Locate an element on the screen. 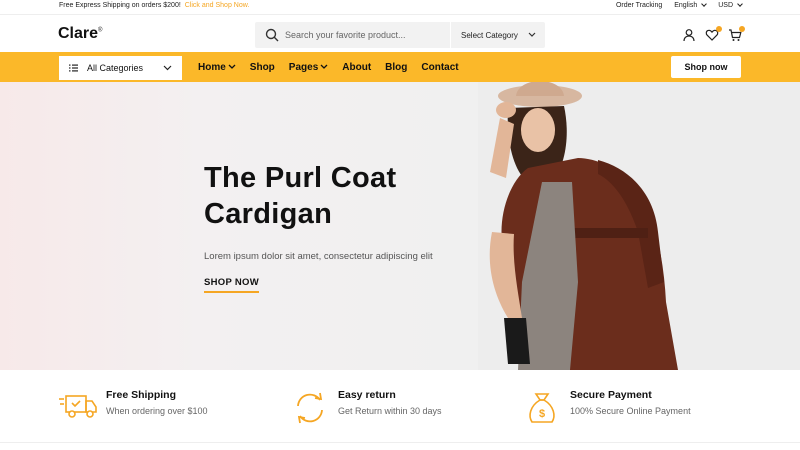 Image resolution: width=800 pixels, height=450 pixels. nav-item-pages: Pages is located at coordinates (308, 67).